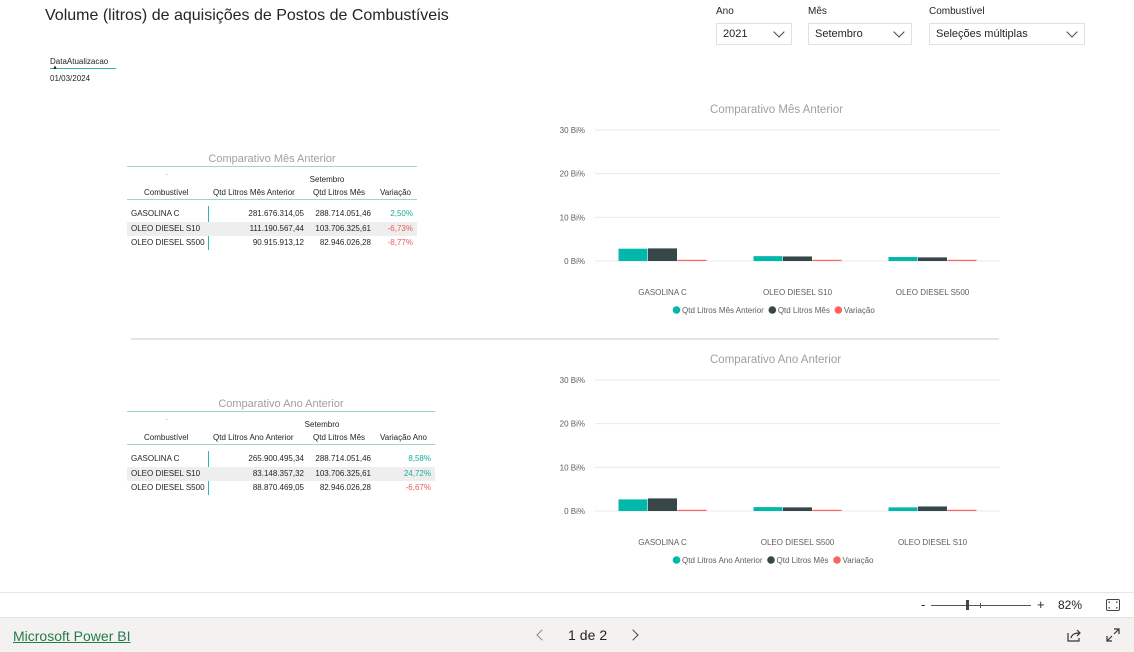 The width and height of the screenshot is (1134, 652). I want to click on zoom-slider-track, so click(981, 605).